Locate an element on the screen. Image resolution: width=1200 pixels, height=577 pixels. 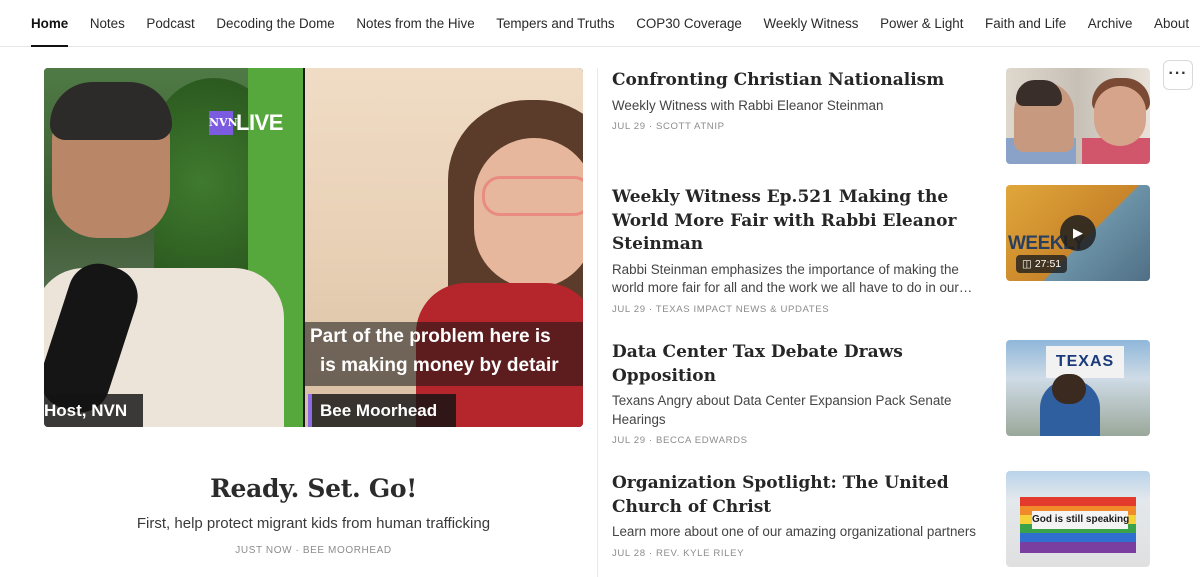
nav-item-tempers-and-truths: Tempers and Truths is located at coordinates (555, 23).